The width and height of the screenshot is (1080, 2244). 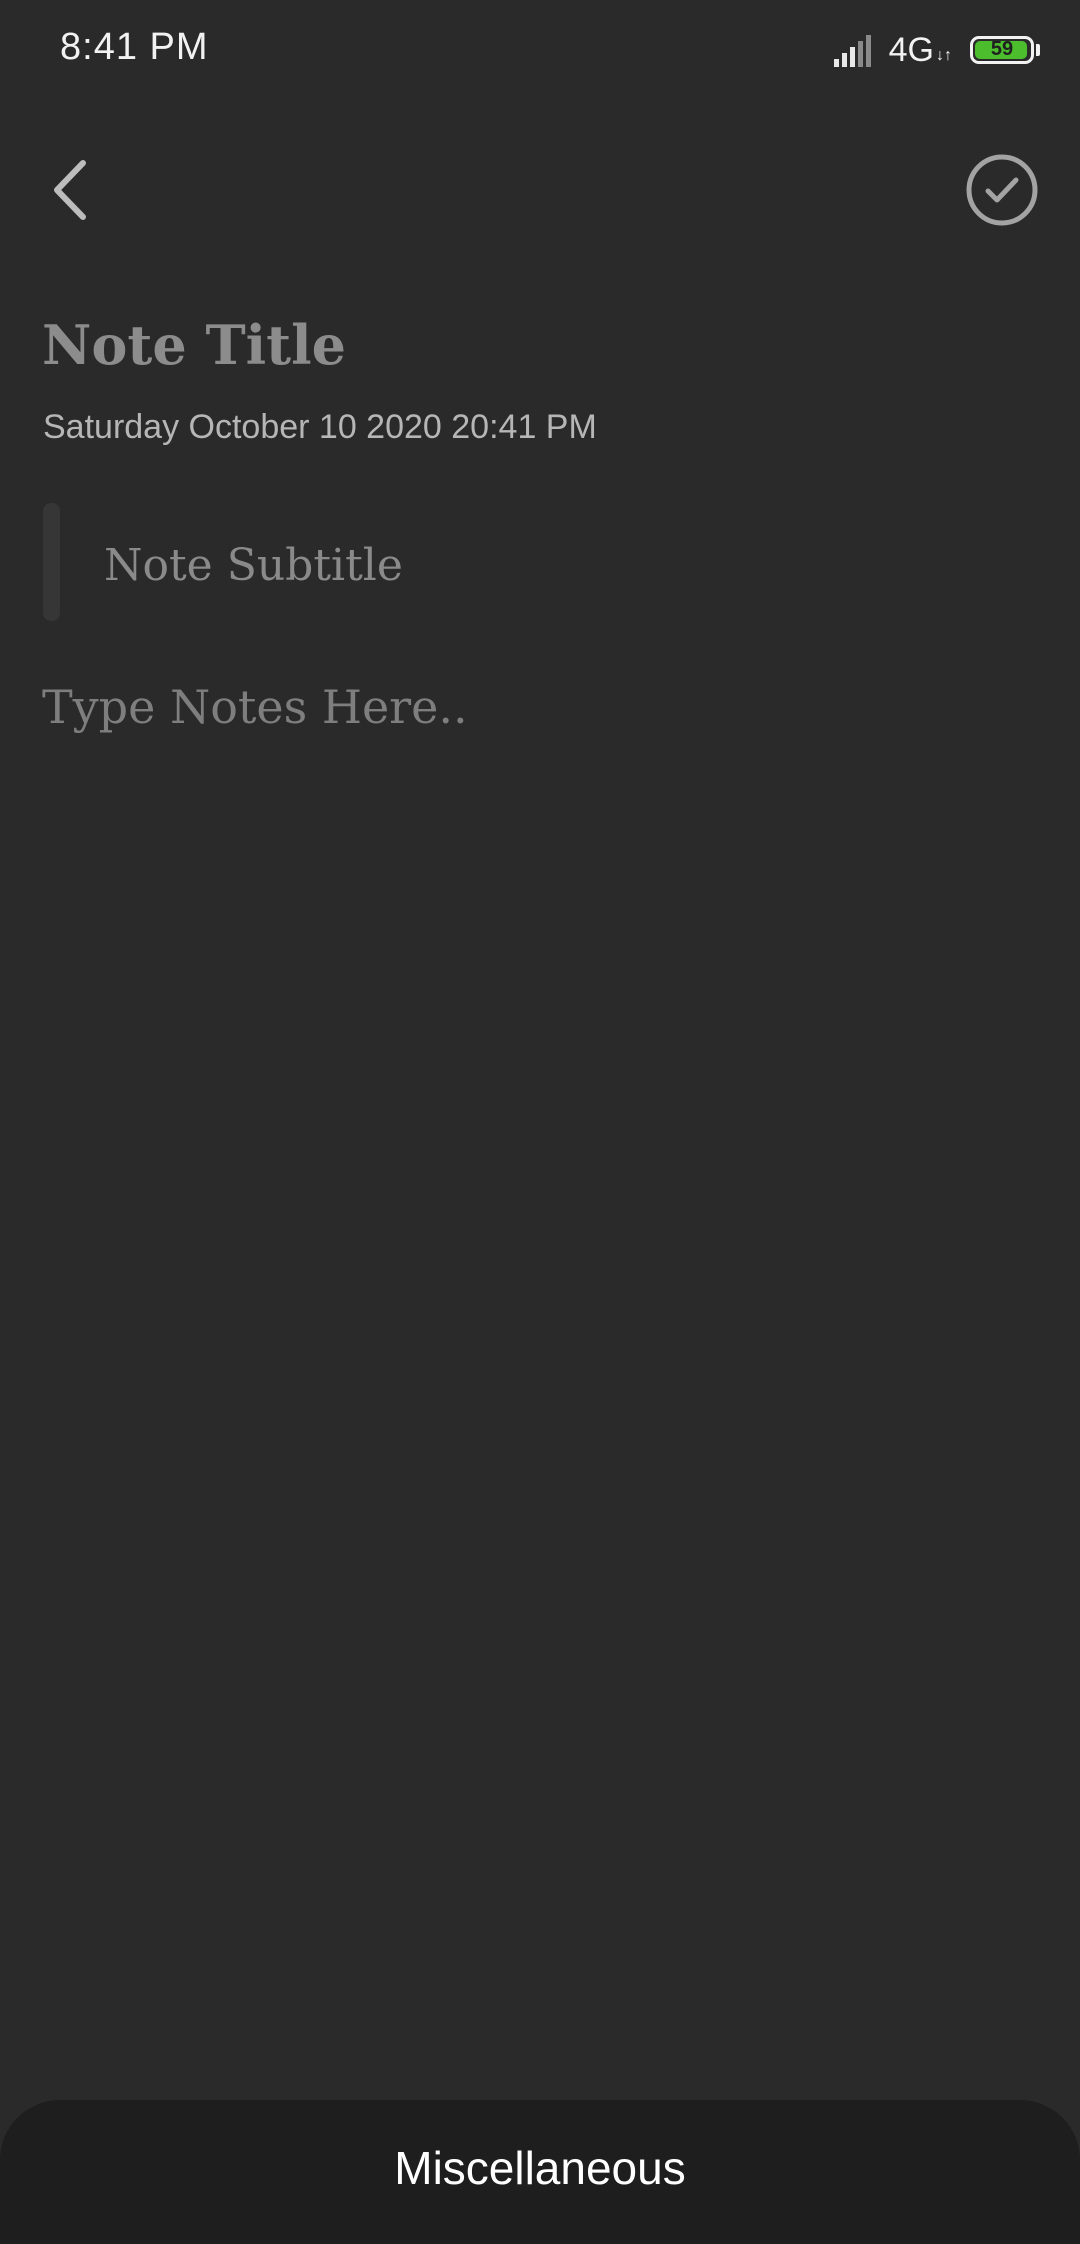 What do you see at coordinates (540, 50) in the screenshot?
I see `status-bar: 8:41 PM 4G ↓↑ 59` at bounding box center [540, 50].